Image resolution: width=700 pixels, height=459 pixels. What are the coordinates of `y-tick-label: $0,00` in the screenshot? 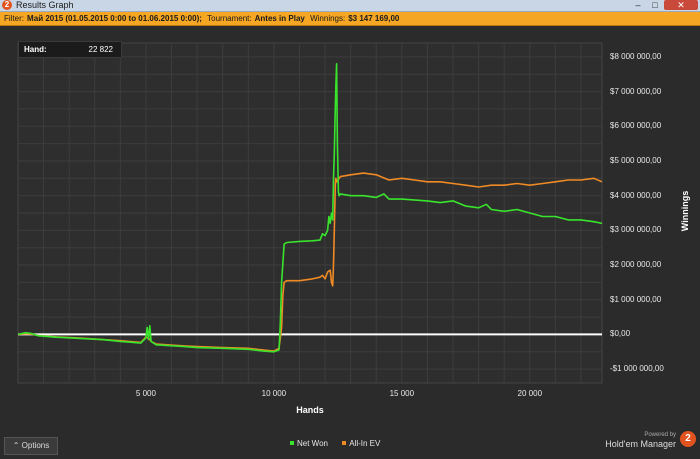 It's located at (620, 334).